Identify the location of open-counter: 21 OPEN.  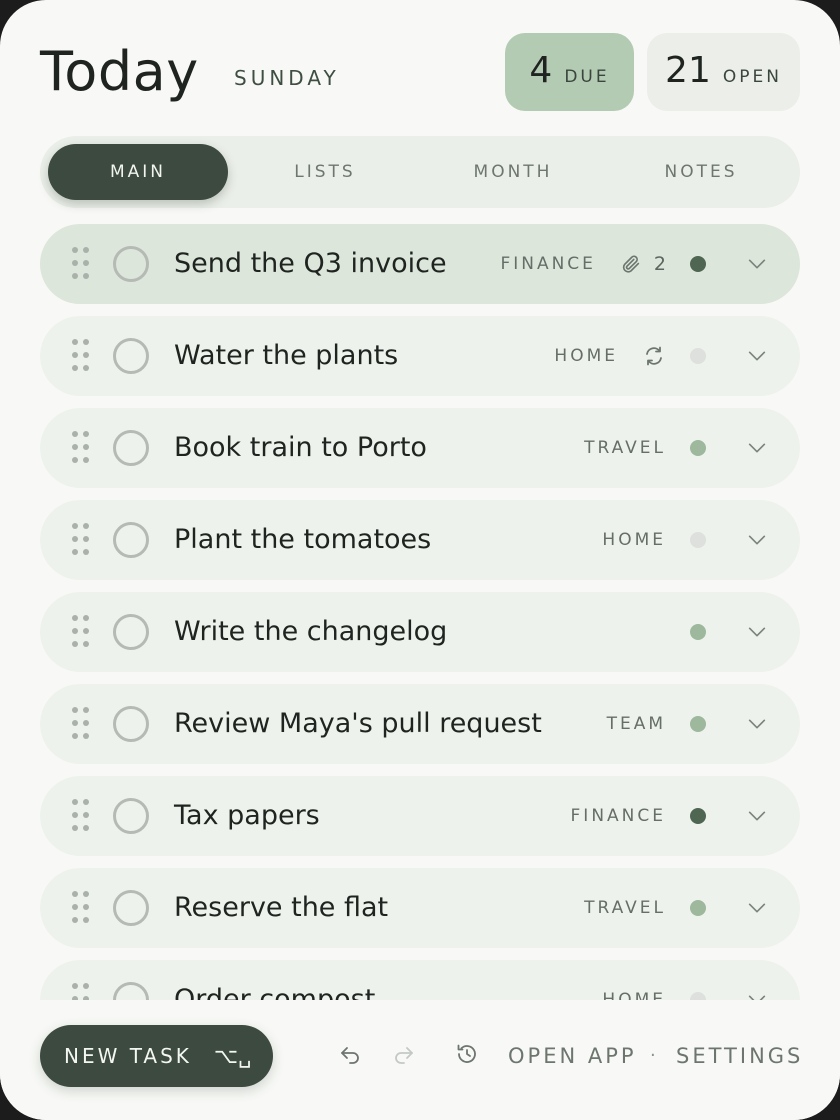
(723, 72).